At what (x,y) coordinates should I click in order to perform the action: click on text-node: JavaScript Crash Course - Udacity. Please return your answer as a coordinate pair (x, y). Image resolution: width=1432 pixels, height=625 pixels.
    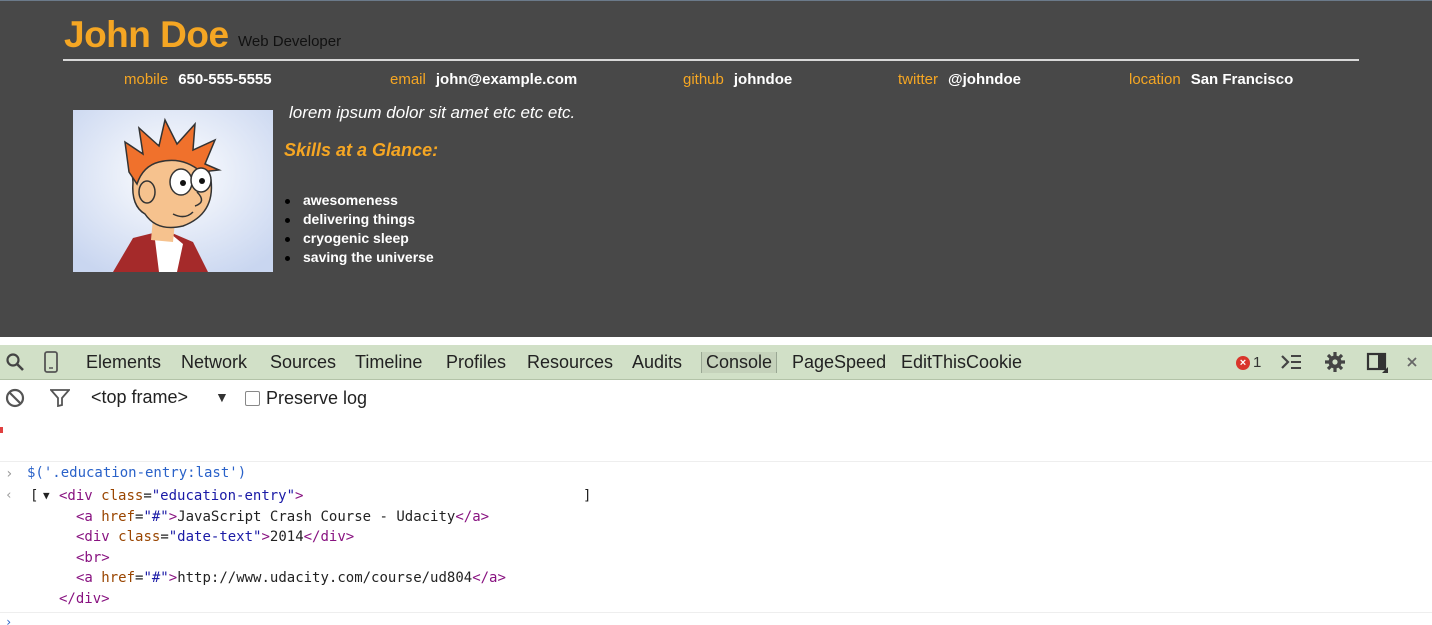
    Looking at the image, I should click on (316, 517).